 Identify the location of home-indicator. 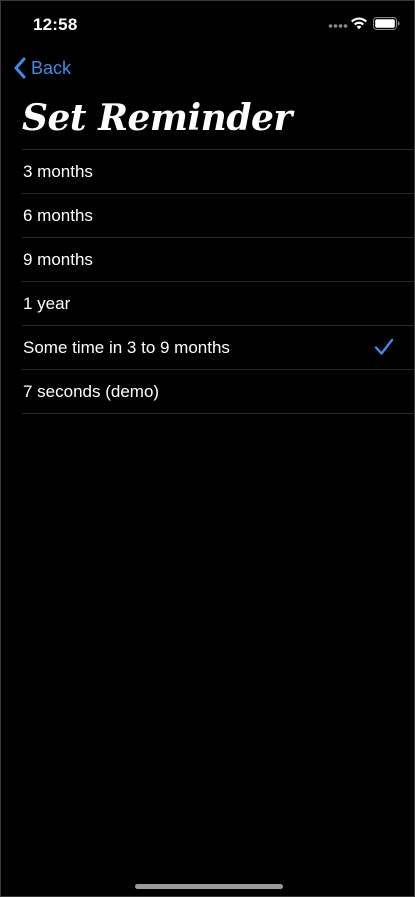
(209, 886).